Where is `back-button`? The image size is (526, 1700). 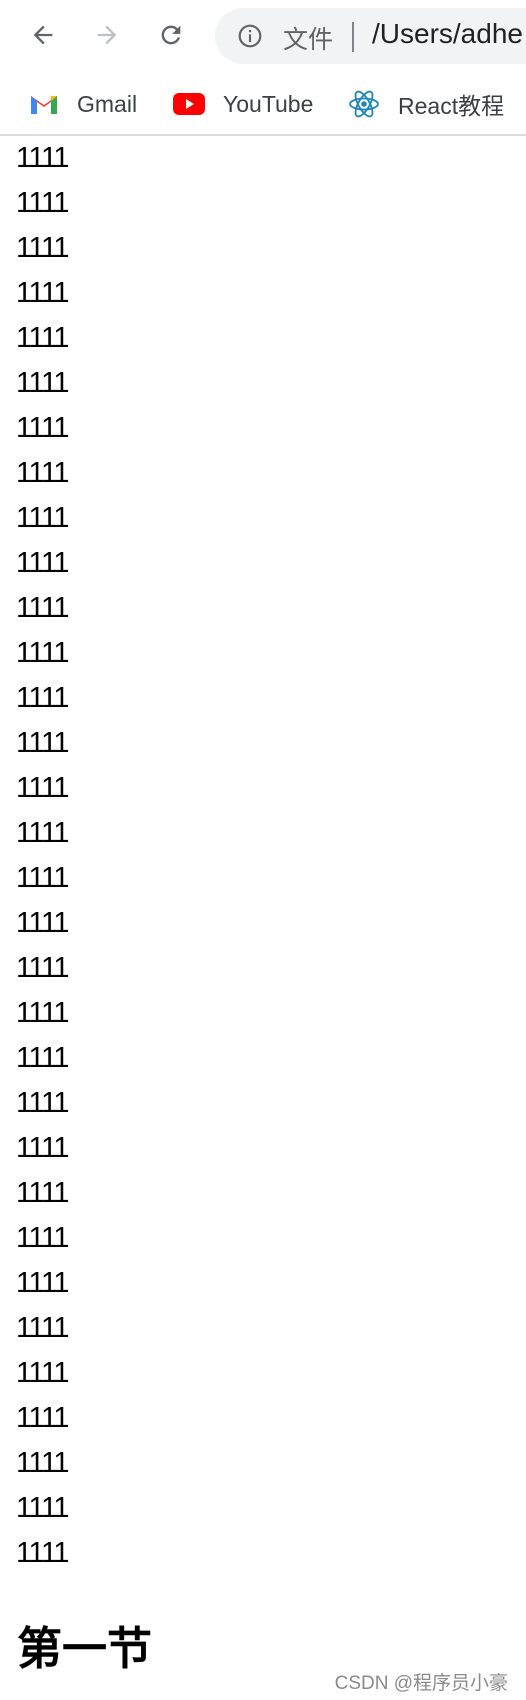 back-button is located at coordinates (43, 35).